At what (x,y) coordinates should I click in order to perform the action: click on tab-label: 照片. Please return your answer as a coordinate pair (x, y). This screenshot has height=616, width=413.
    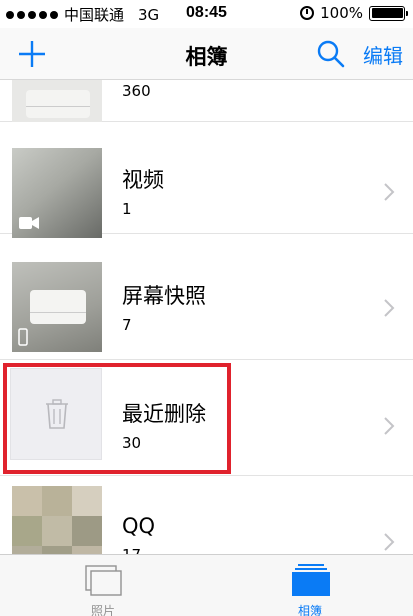
    Looking at the image, I should click on (102, 610).